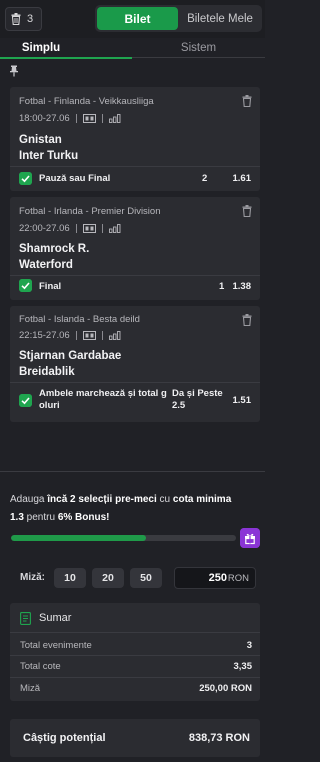  Describe the element at coordinates (217, 578) in the screenshot. I see `stake-amount: 250` at that location.